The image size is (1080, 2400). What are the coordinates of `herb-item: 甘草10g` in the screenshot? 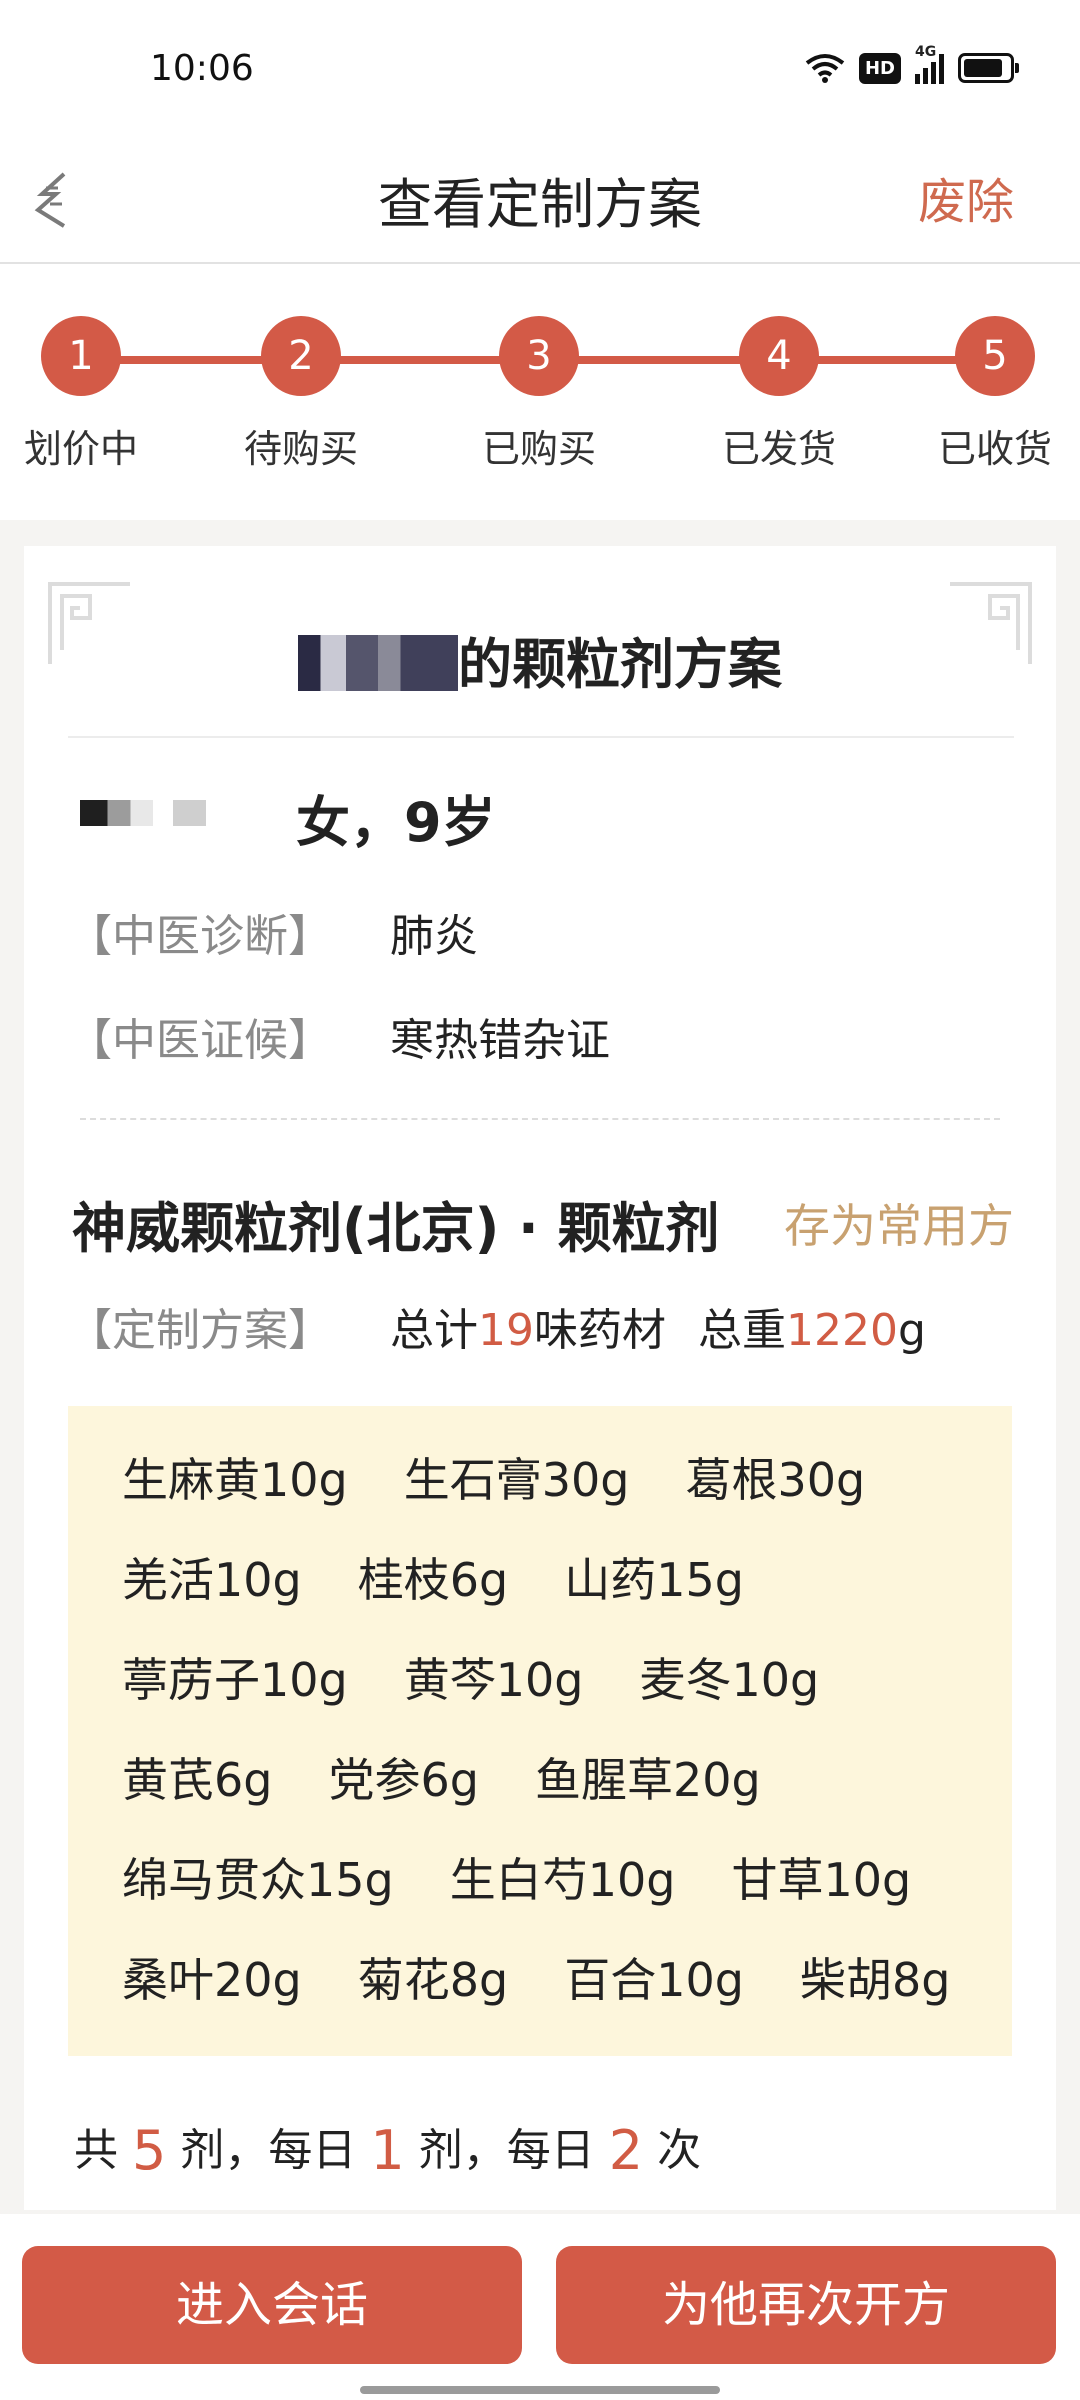 It's located at (821, 1880).